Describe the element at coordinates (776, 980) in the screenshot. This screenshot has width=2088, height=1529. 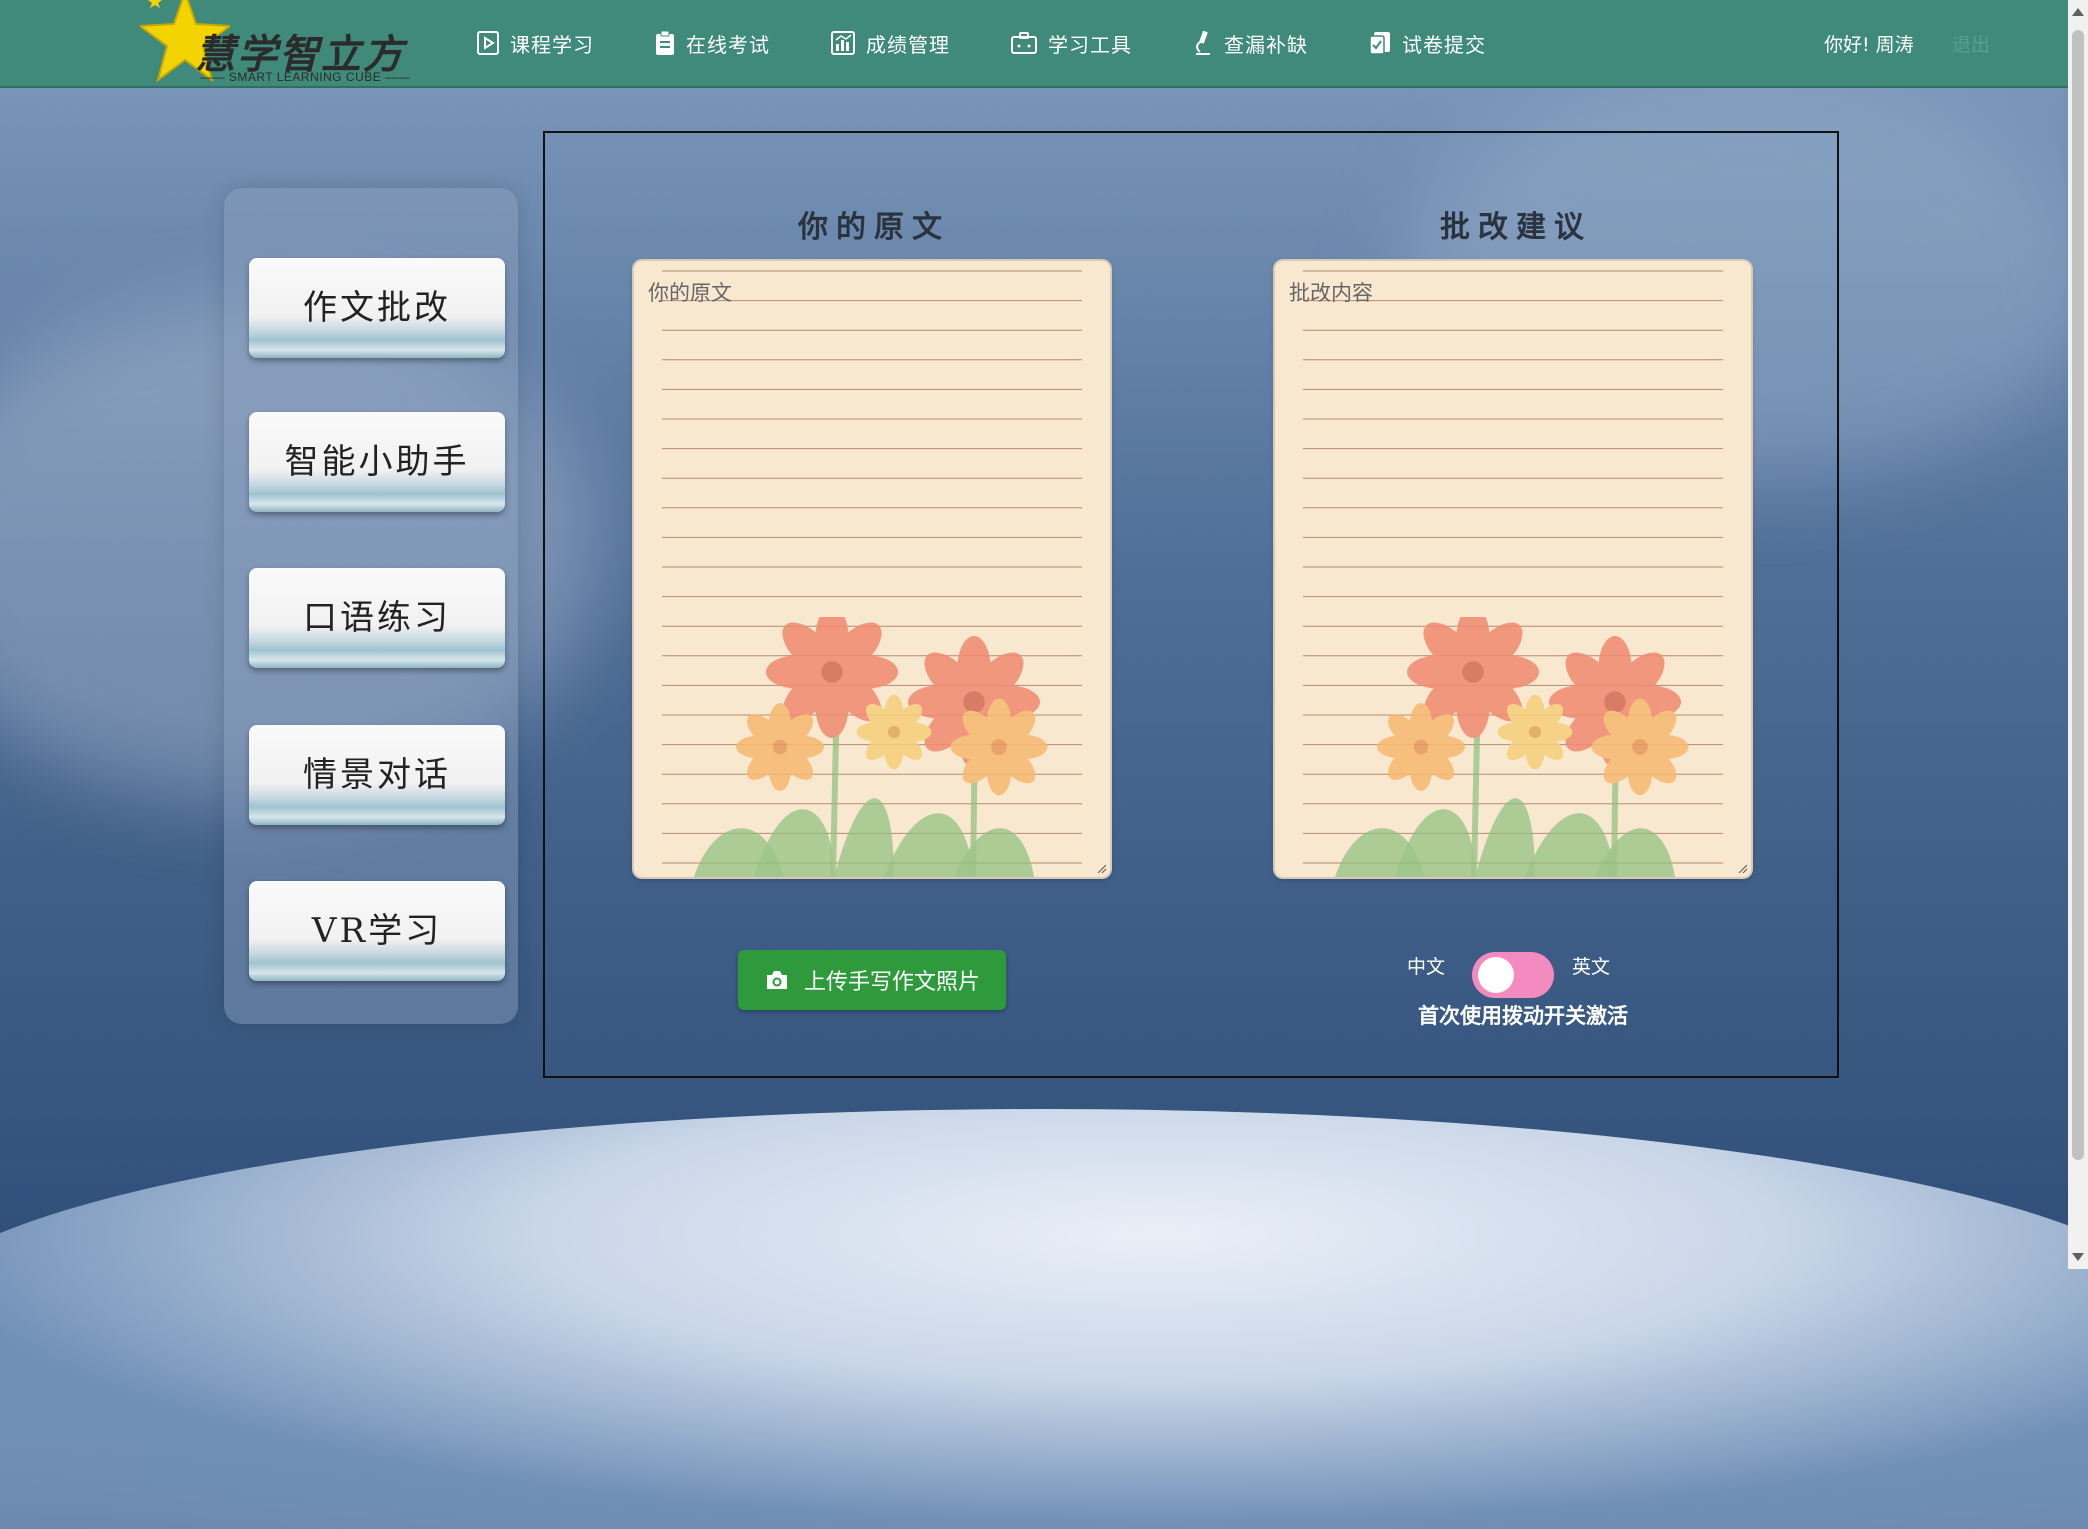
I see `camera-icon` at that location.